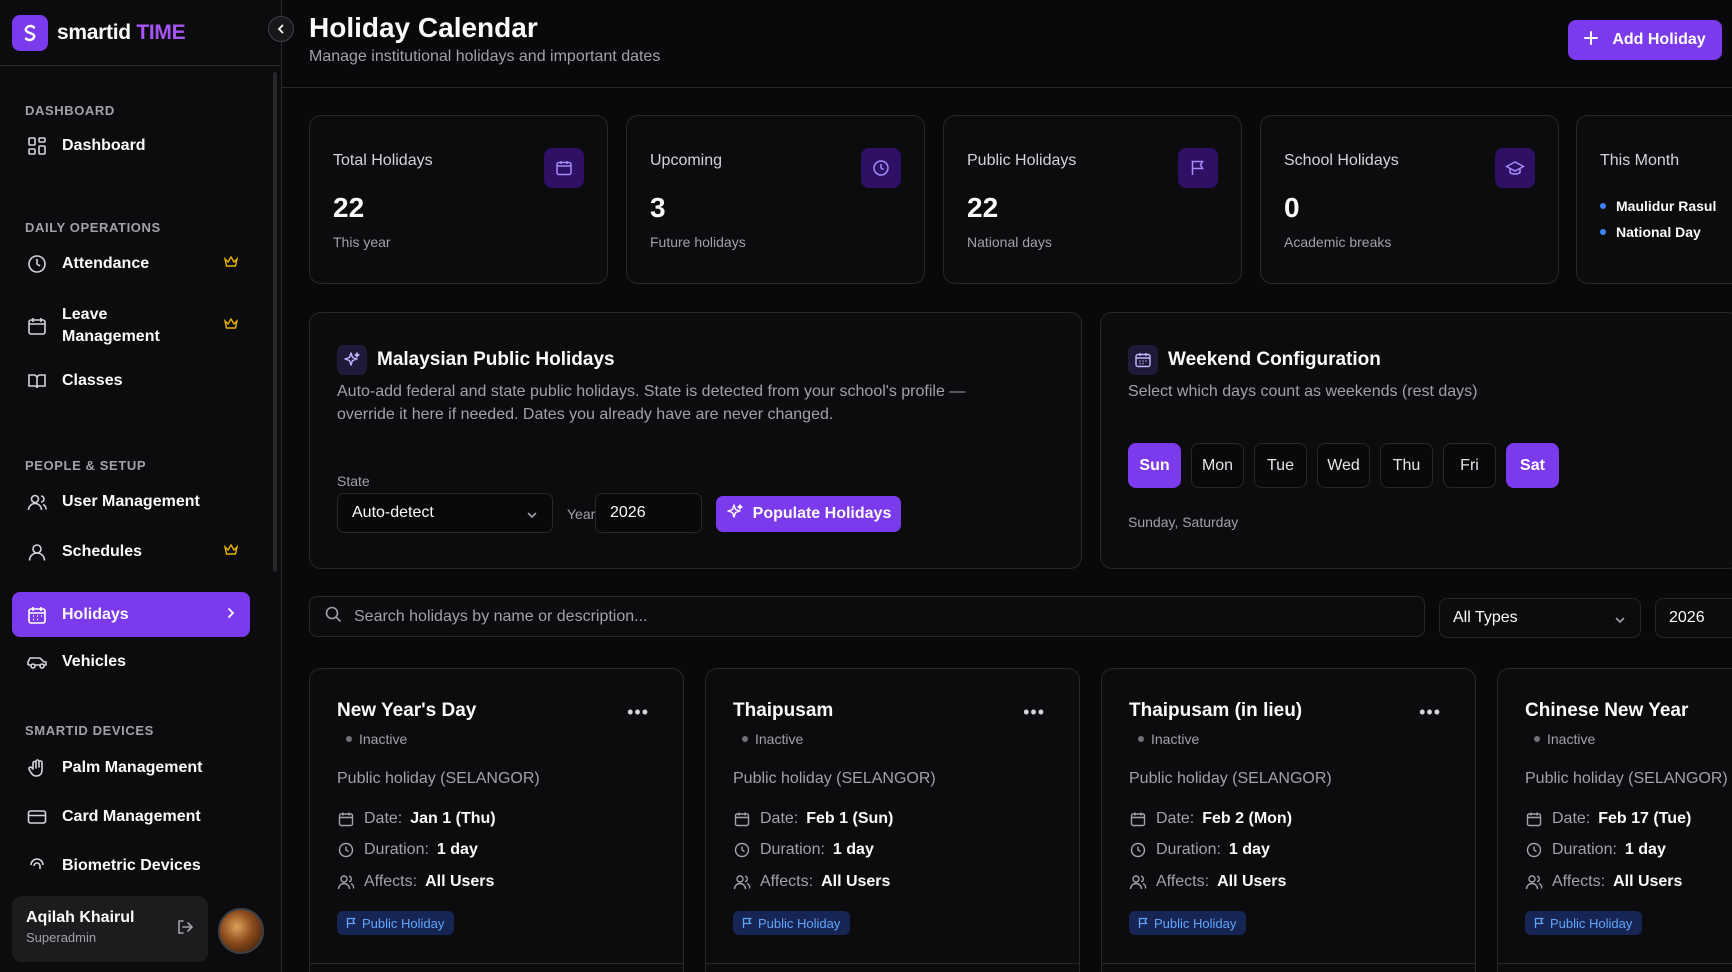 This screenshot has width=1732, height=972. What do you see at coordinates (131, 502) in the screenshot?
I see `sidebar-item-user-management: User Management` at bounding box center [131, 502].